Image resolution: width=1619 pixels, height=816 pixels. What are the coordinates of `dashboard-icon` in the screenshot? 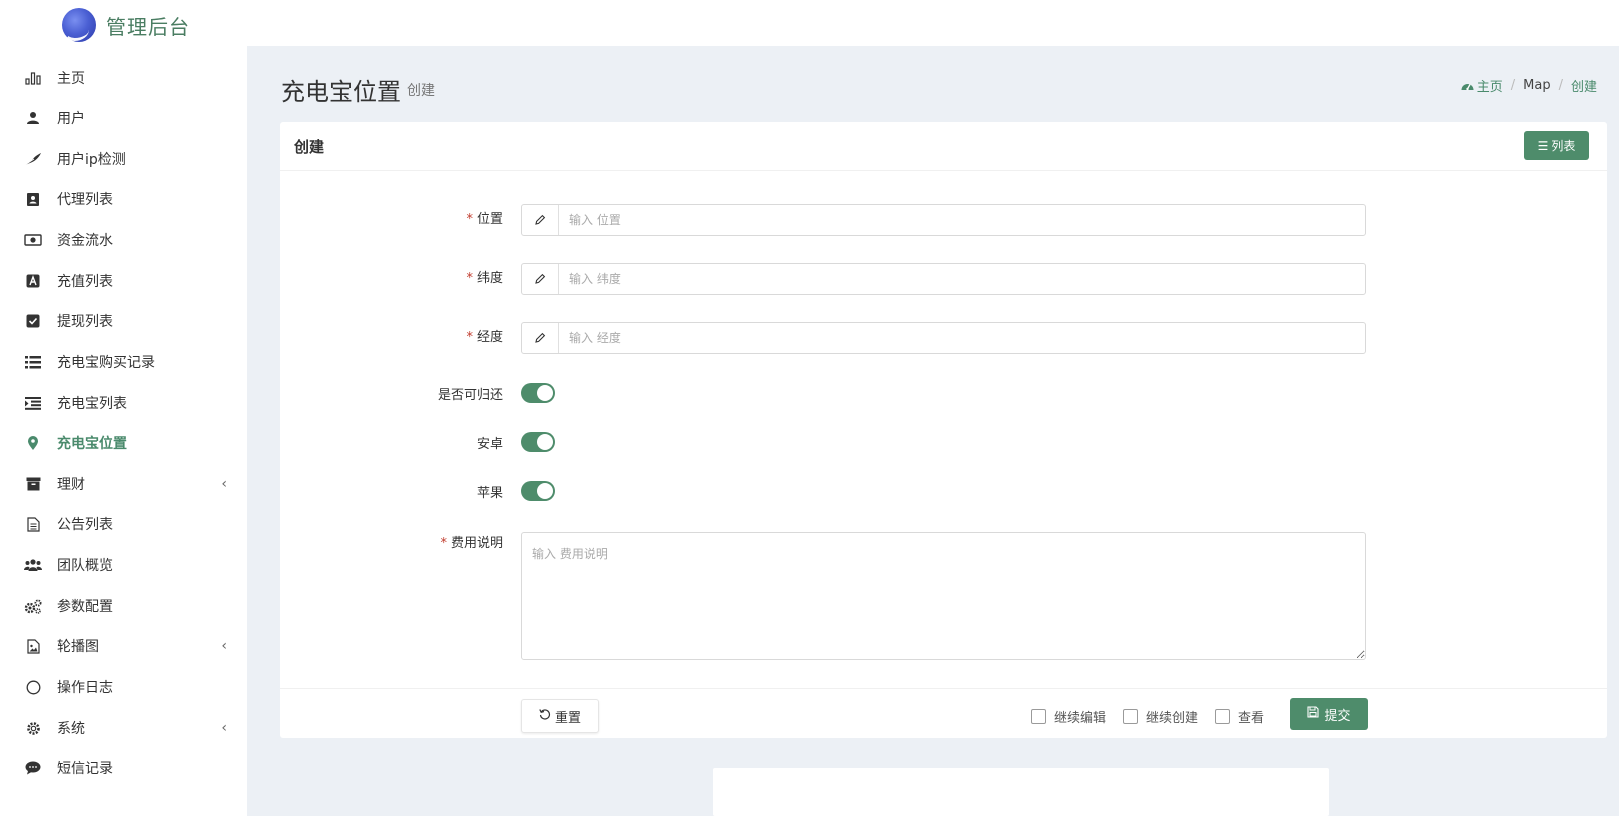 It's located at (1467, 87).